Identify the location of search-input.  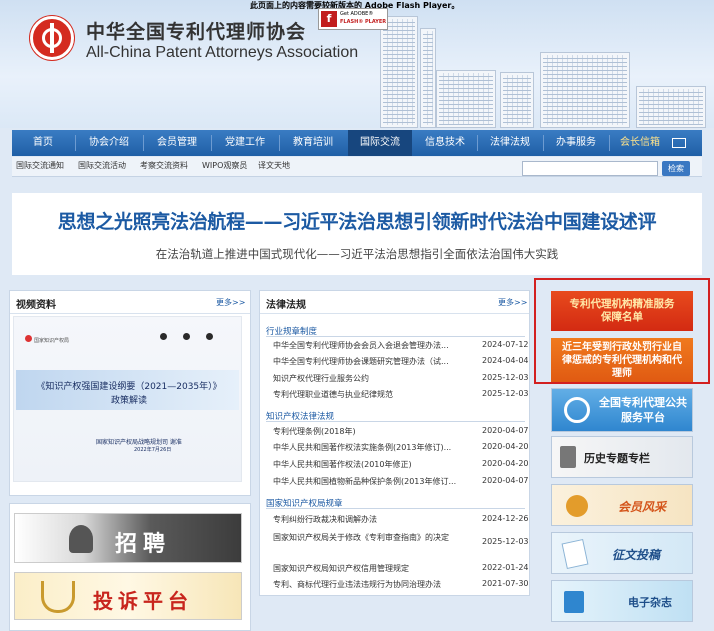
(590, 168).